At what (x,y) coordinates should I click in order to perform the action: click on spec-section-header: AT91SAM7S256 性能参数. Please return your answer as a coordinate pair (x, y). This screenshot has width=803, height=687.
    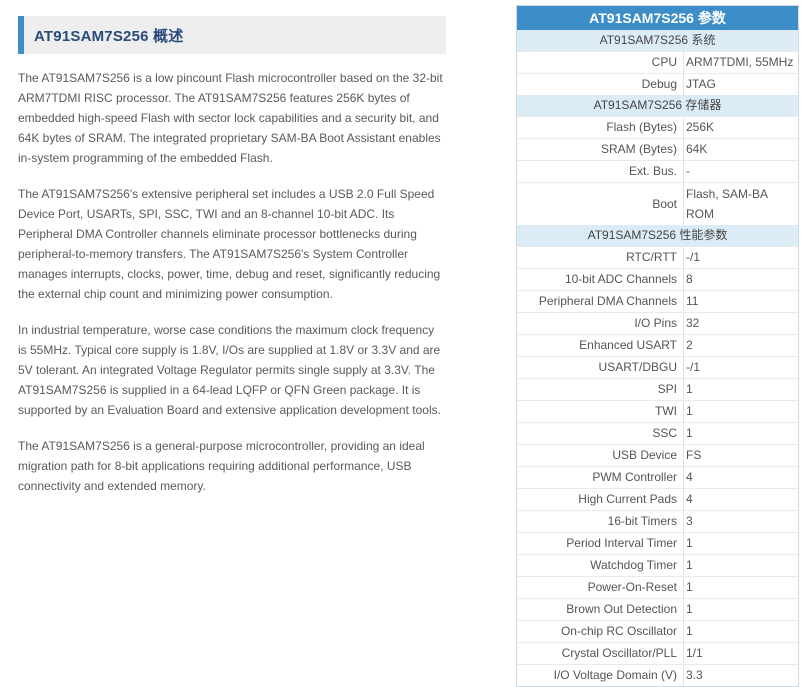
    Looking at the image, I should click on (657, 235).